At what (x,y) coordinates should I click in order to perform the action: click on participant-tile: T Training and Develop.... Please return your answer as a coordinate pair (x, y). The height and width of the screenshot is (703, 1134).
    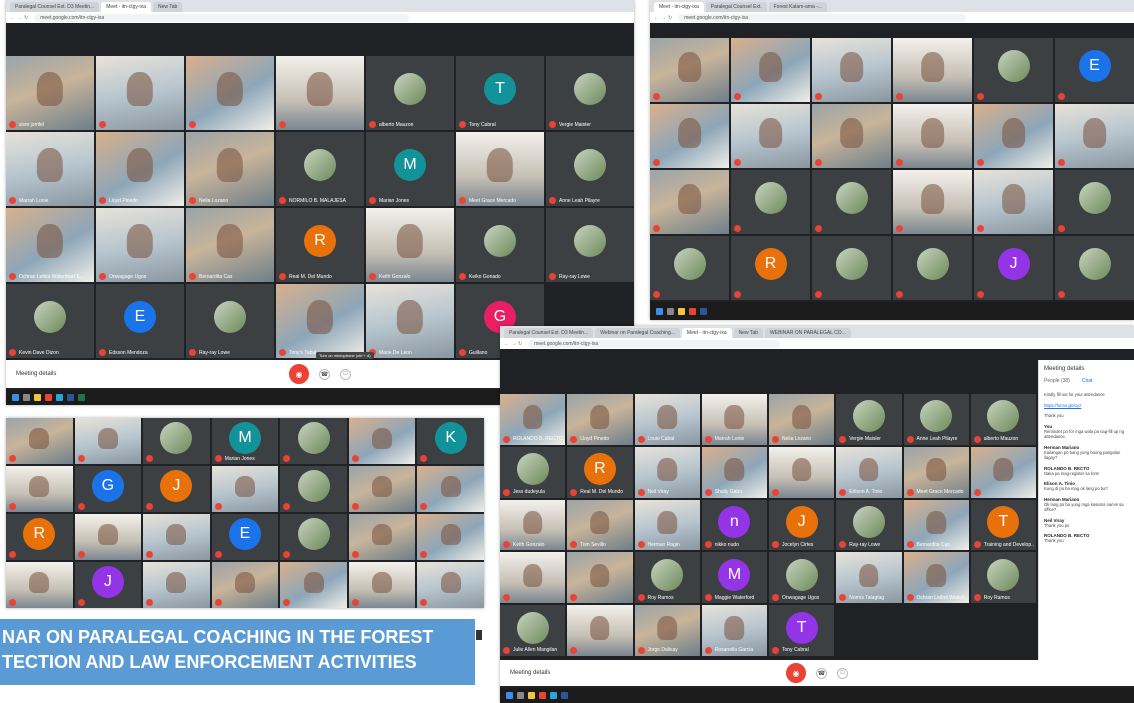
    Looking at the image, I should click on (1003, 525).